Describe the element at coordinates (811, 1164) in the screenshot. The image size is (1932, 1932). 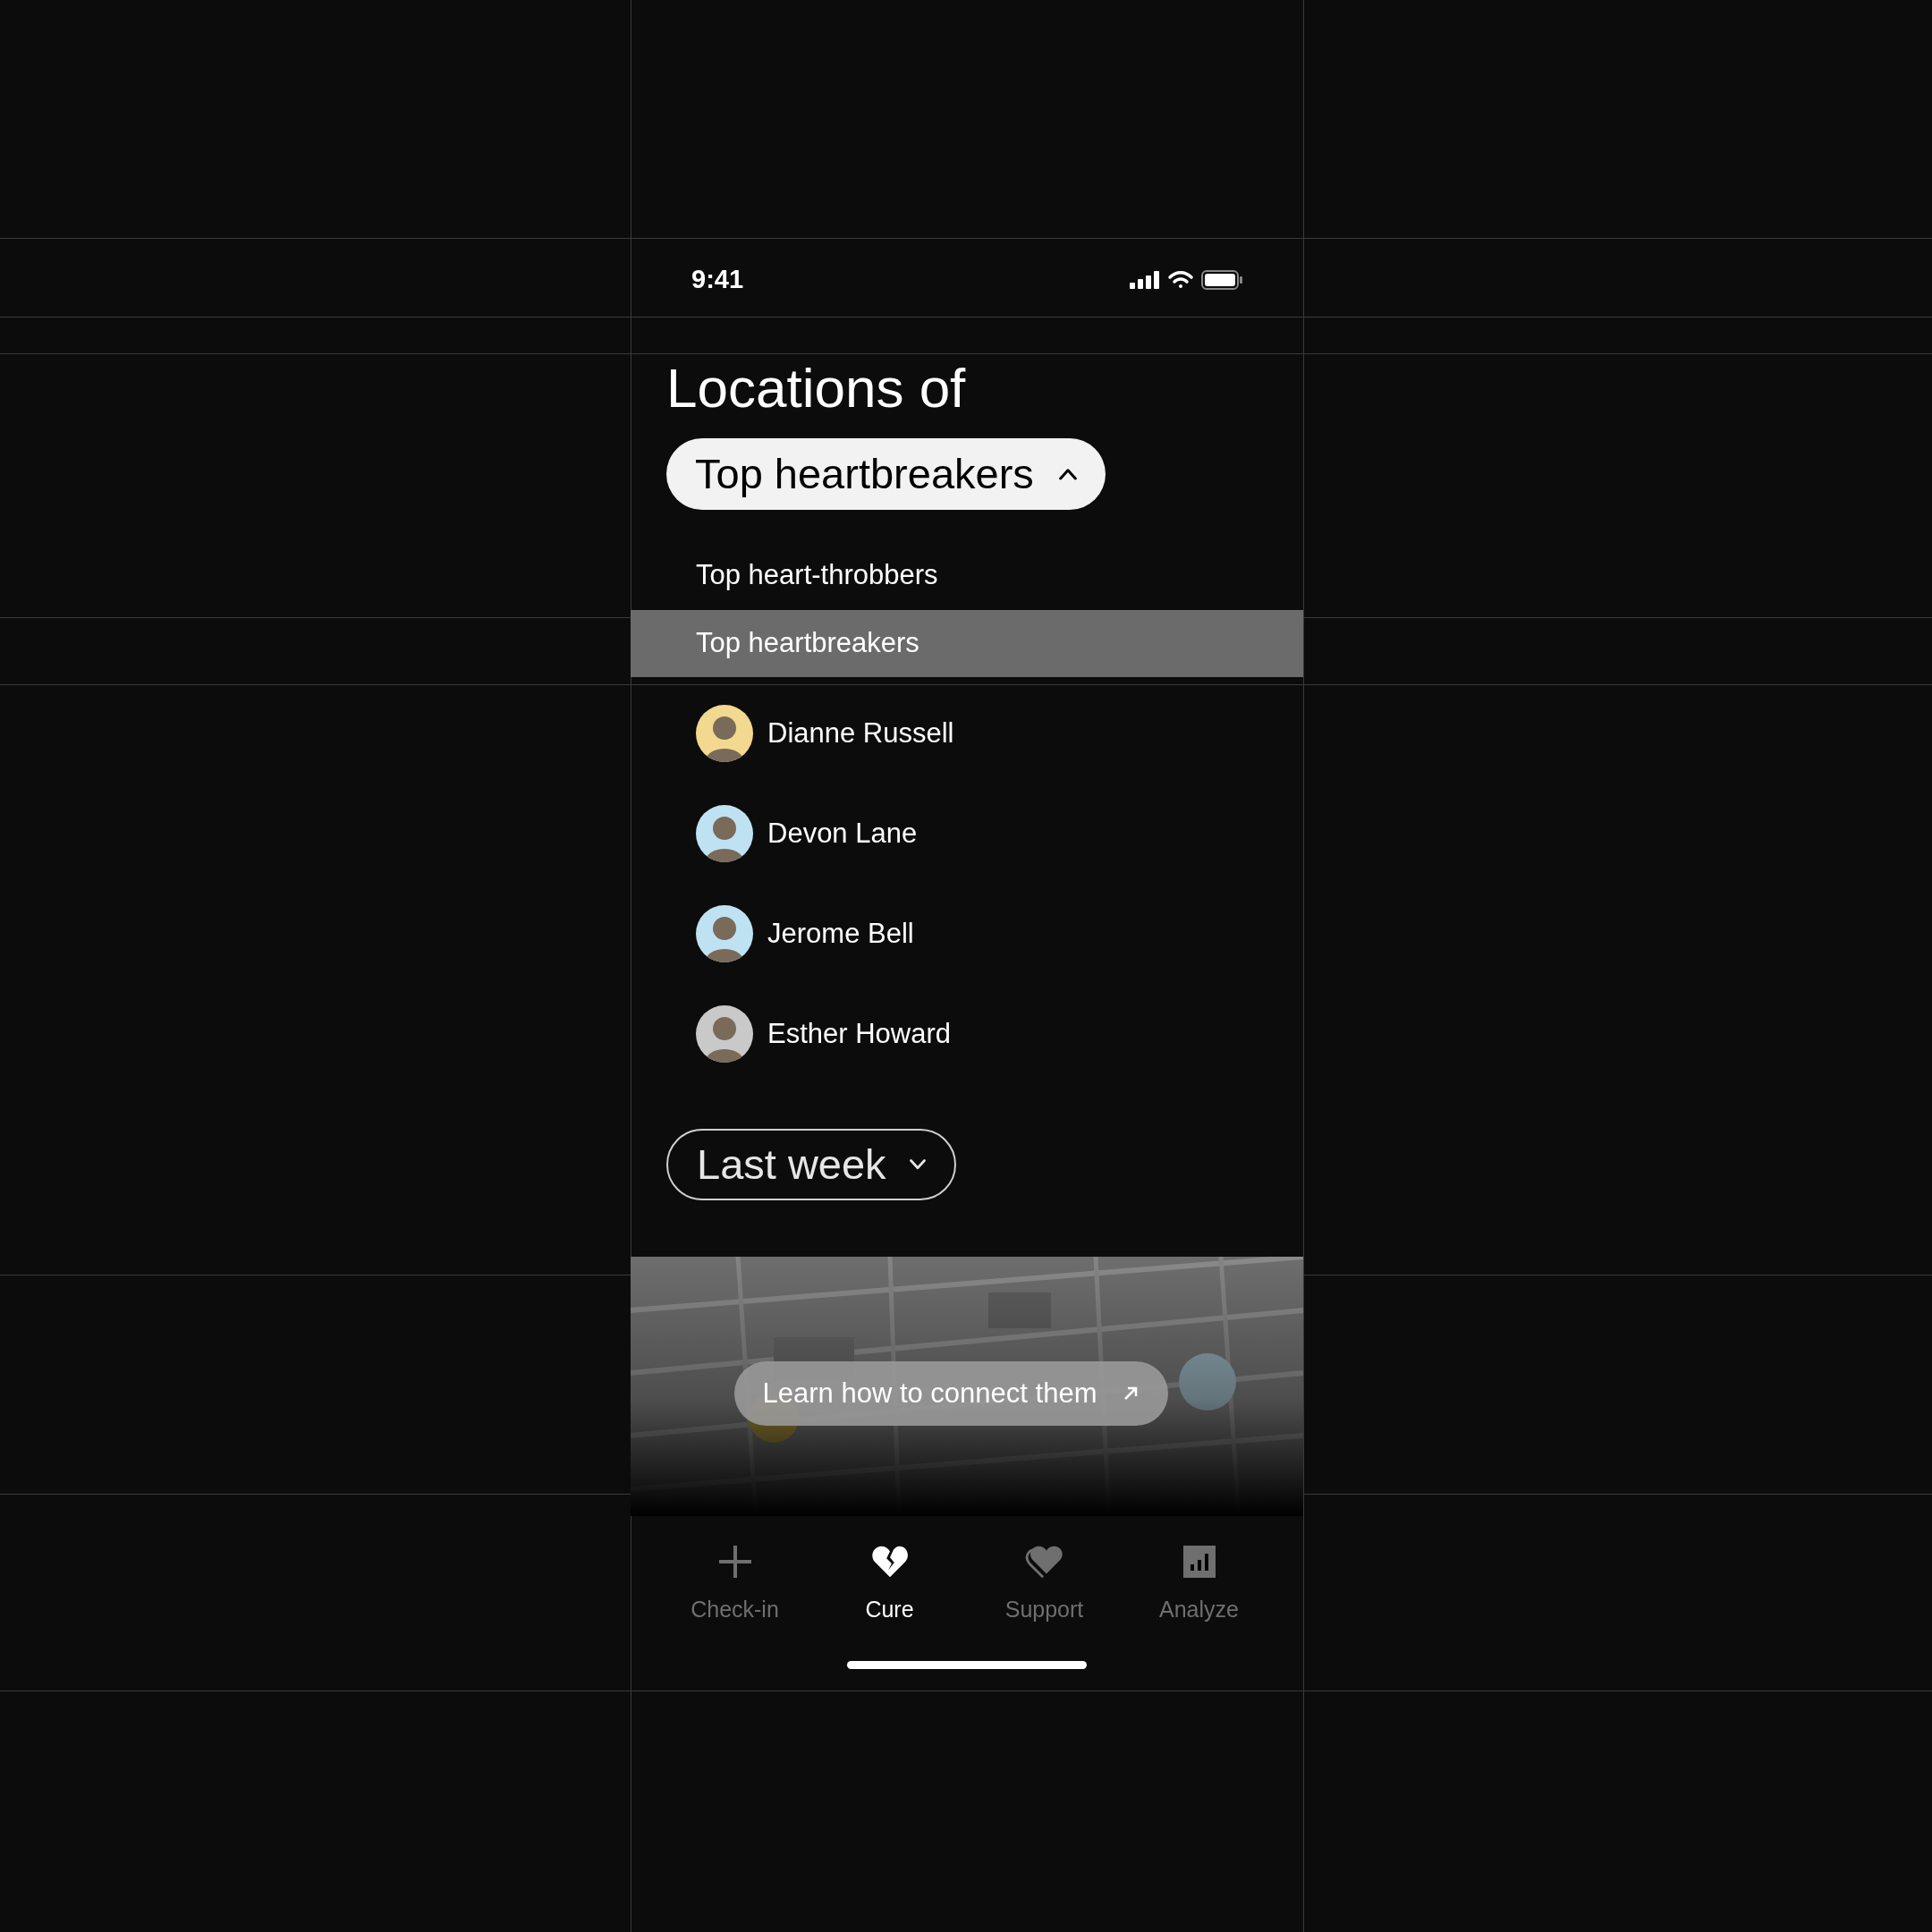
I see `period-dropdown: Last week` at that location.